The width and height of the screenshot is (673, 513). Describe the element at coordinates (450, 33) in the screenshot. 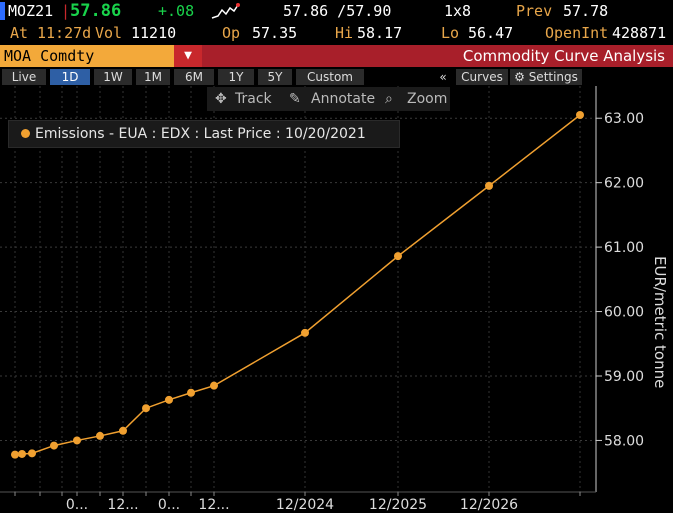

I see `low-label: Lo` at that location.